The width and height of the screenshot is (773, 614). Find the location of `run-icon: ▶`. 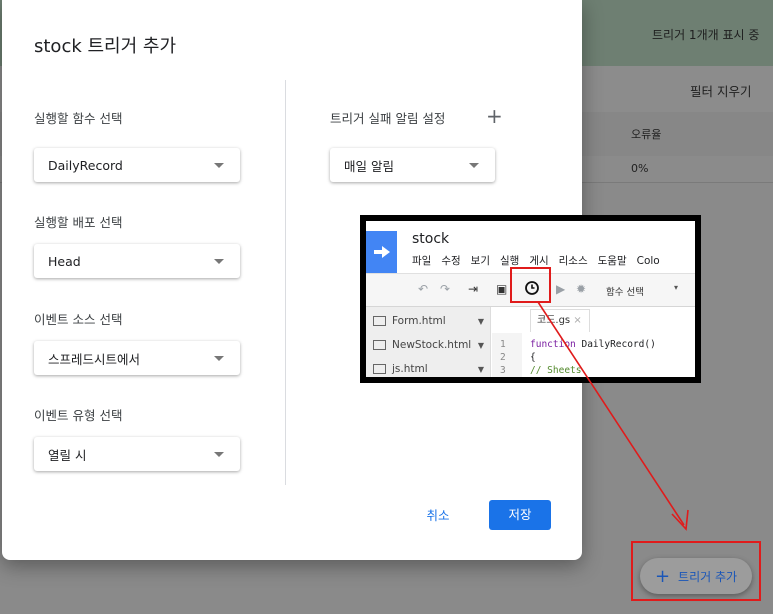

run-icon: ▶ is located at coordinates (560, 289).